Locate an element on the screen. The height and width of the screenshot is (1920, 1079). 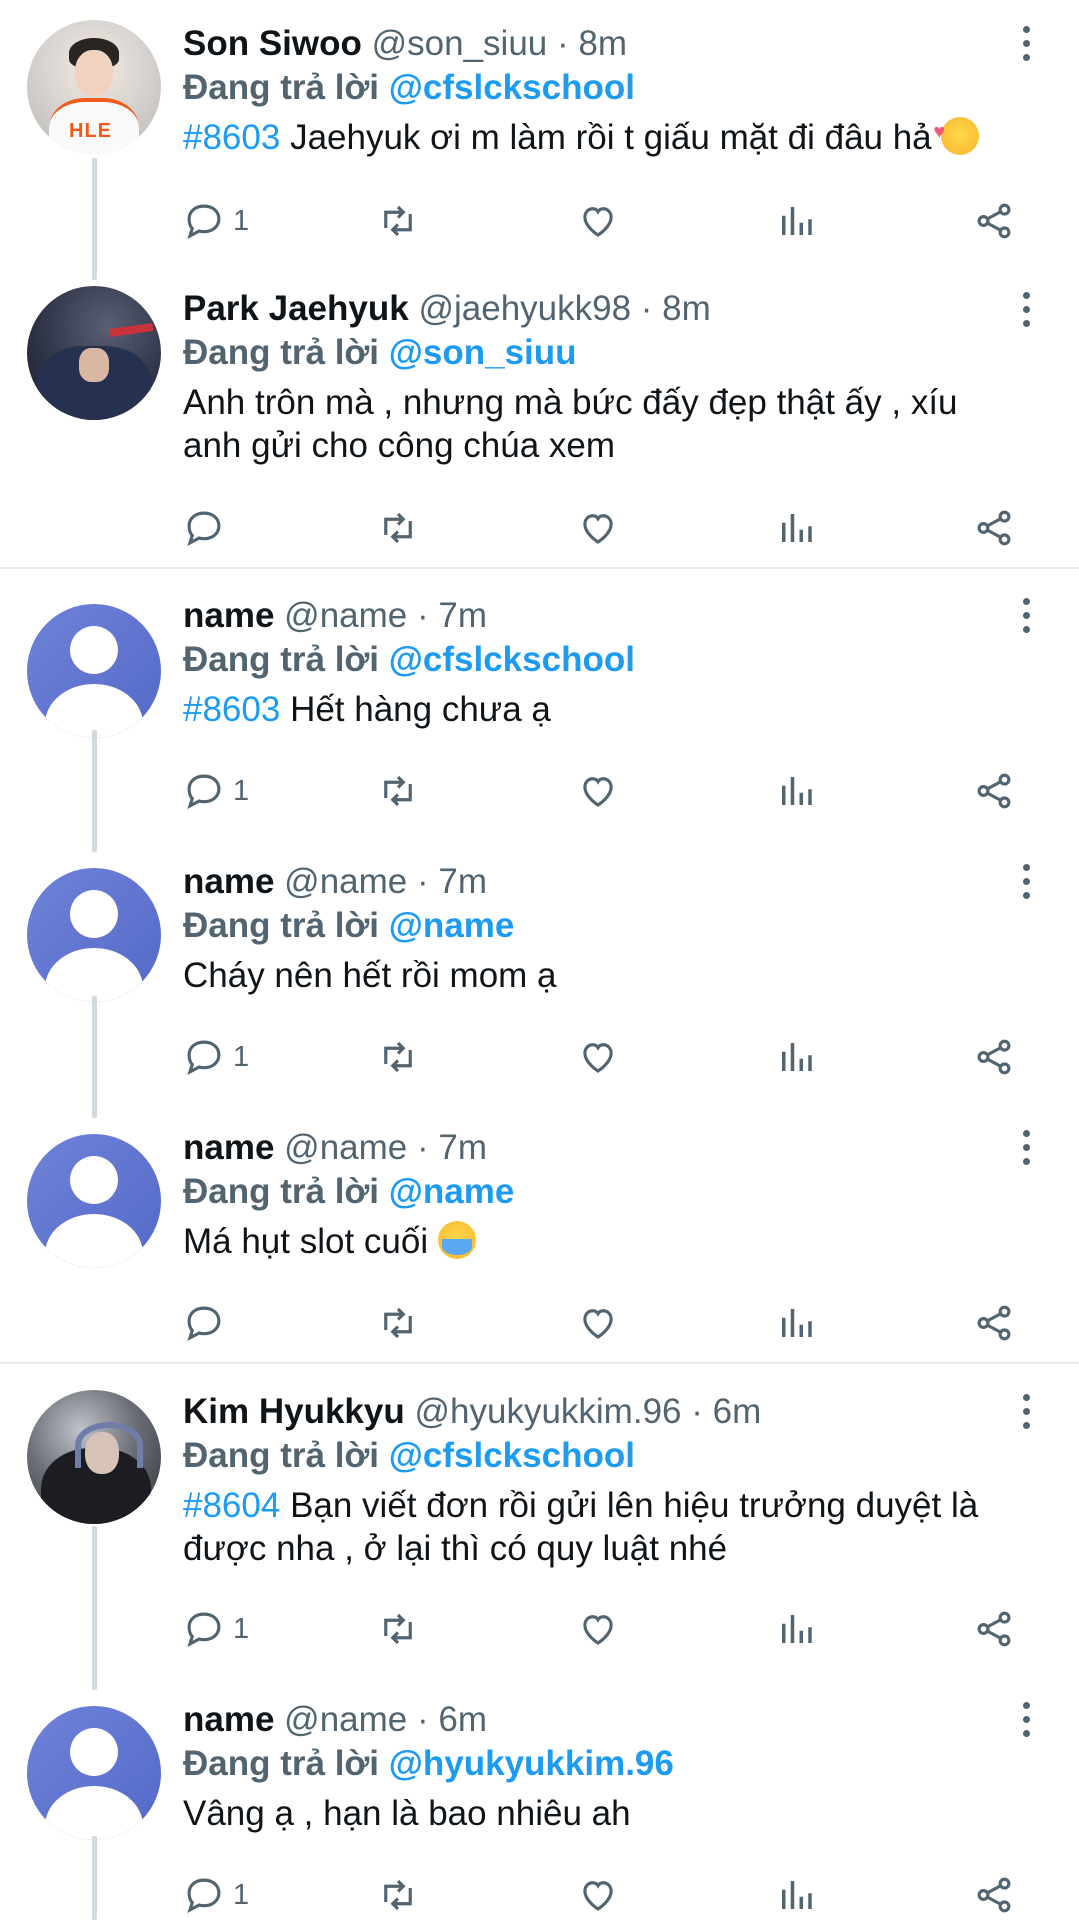
loudly-crying-face-icon is located at coordinates (456, 1240).